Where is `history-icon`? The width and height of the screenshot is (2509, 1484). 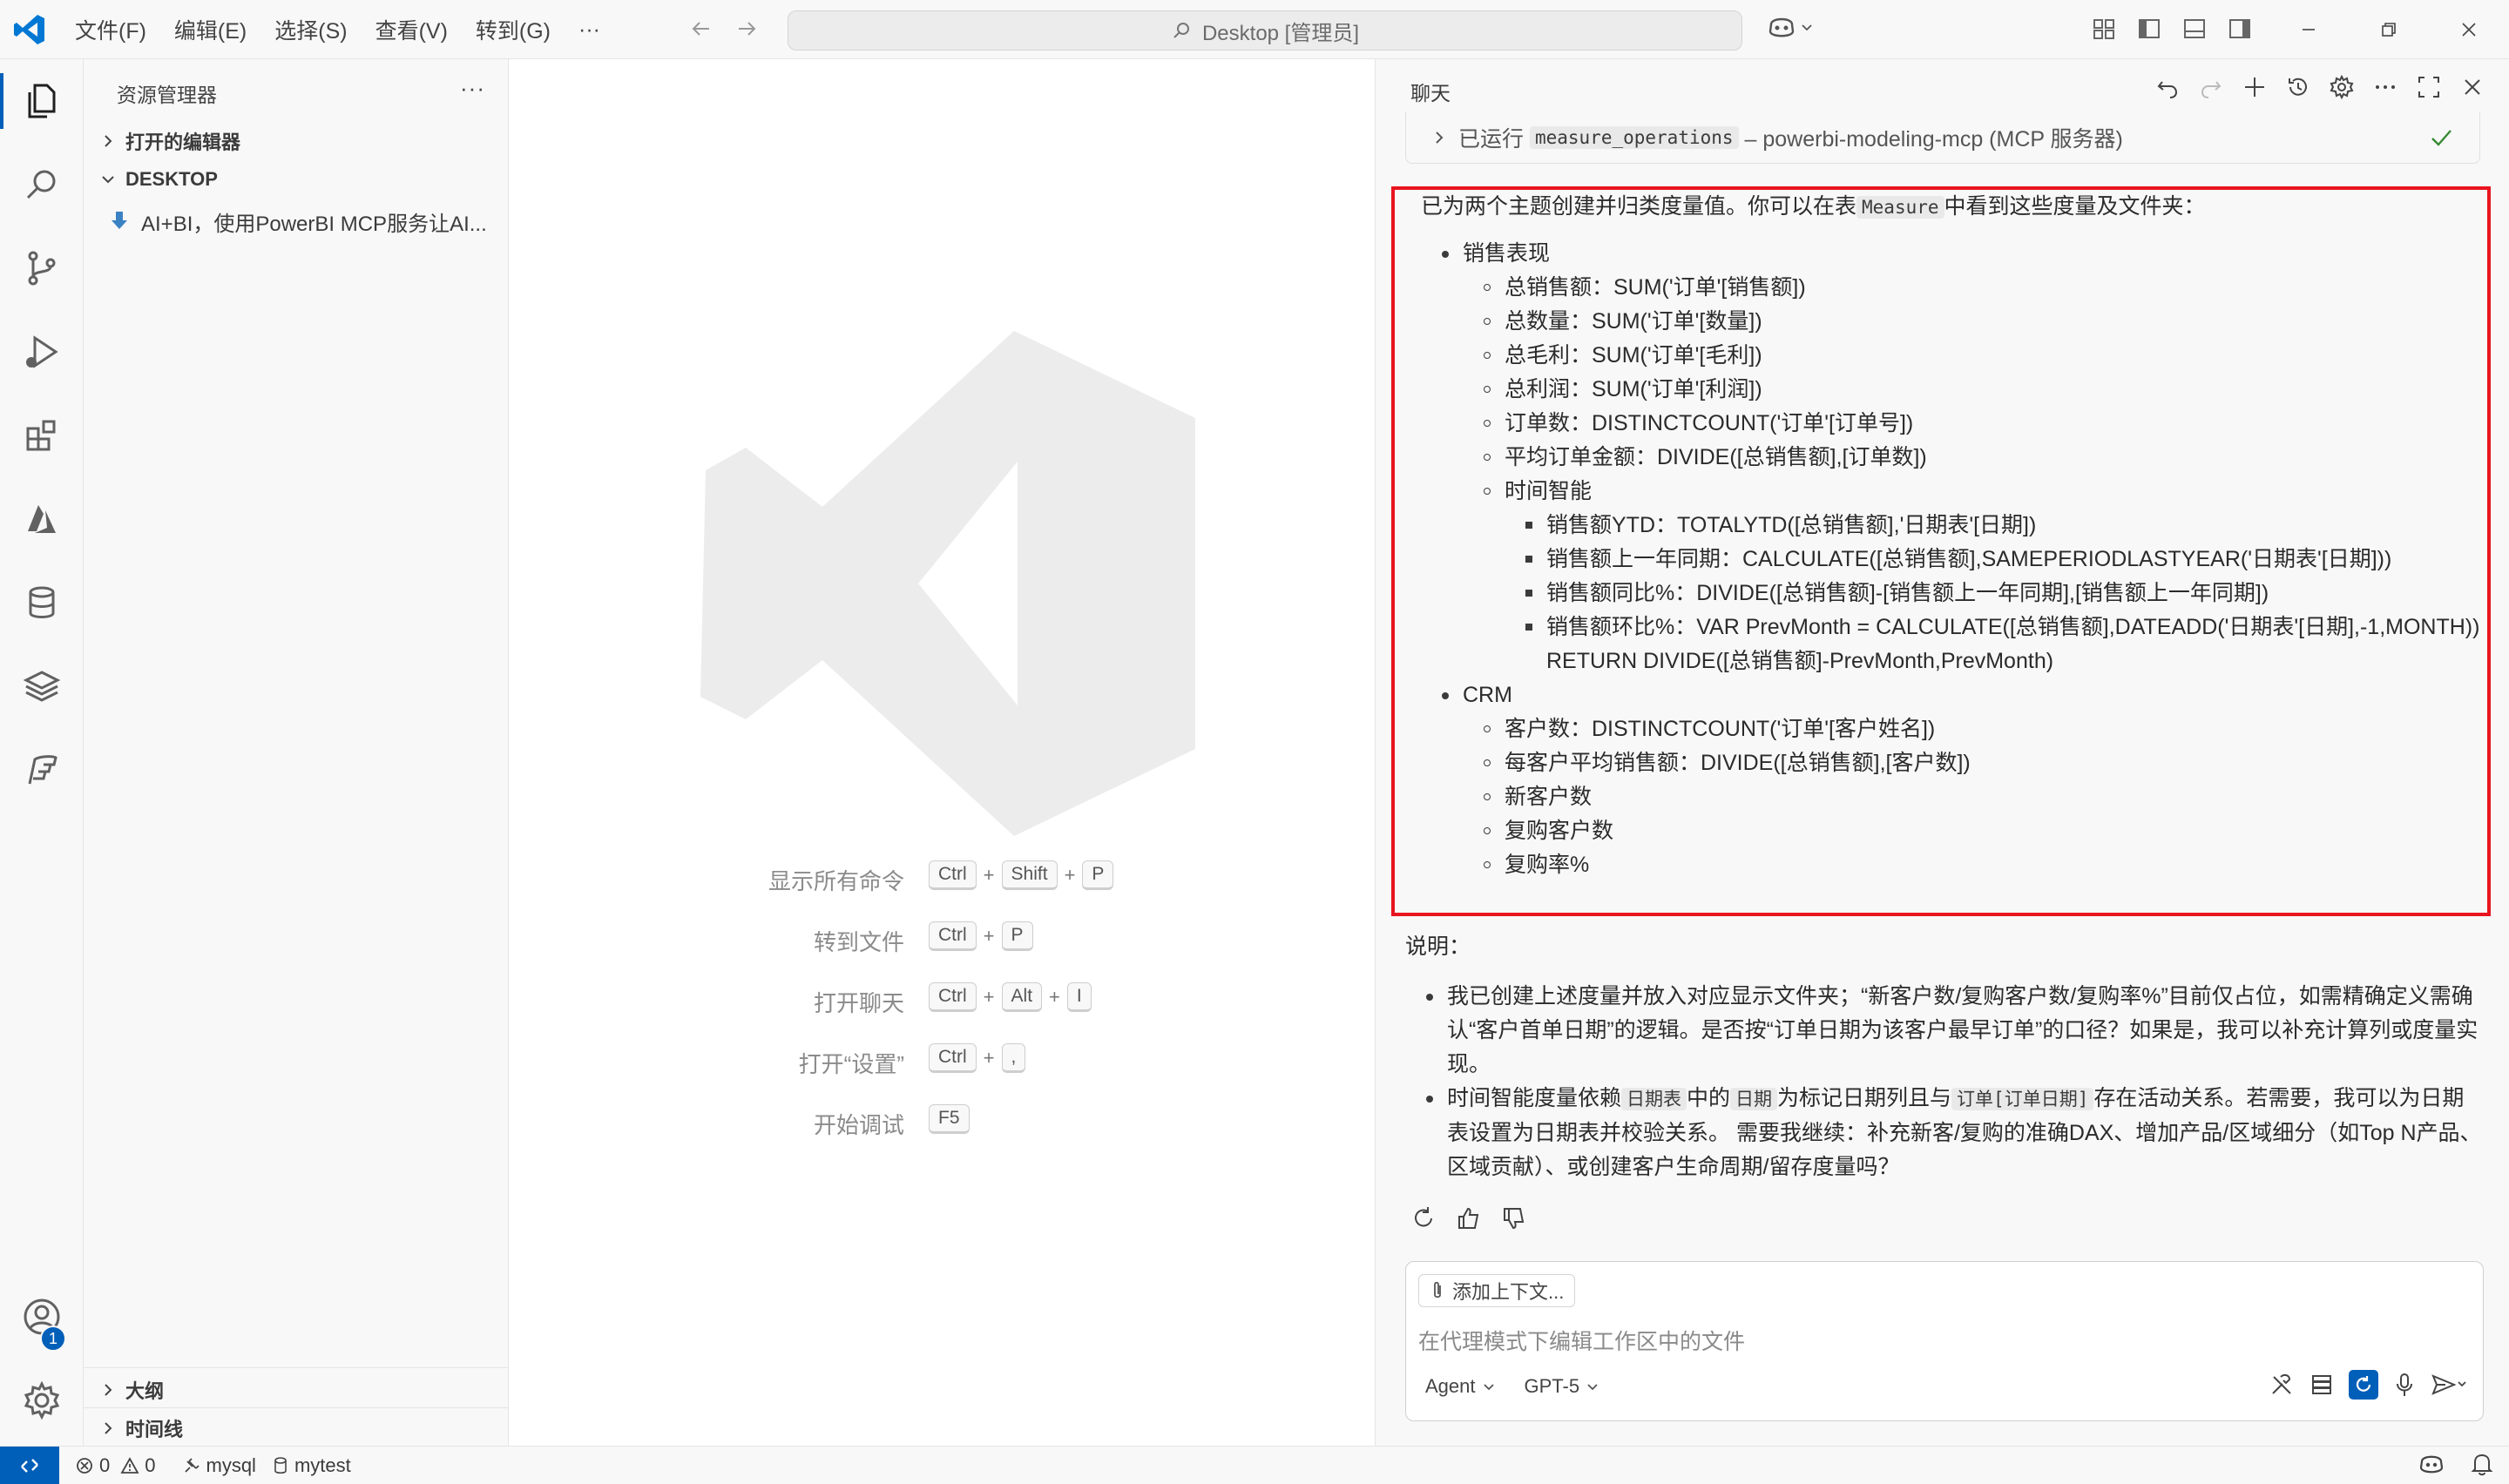 history-icon is located at coordinates (2298, 87).